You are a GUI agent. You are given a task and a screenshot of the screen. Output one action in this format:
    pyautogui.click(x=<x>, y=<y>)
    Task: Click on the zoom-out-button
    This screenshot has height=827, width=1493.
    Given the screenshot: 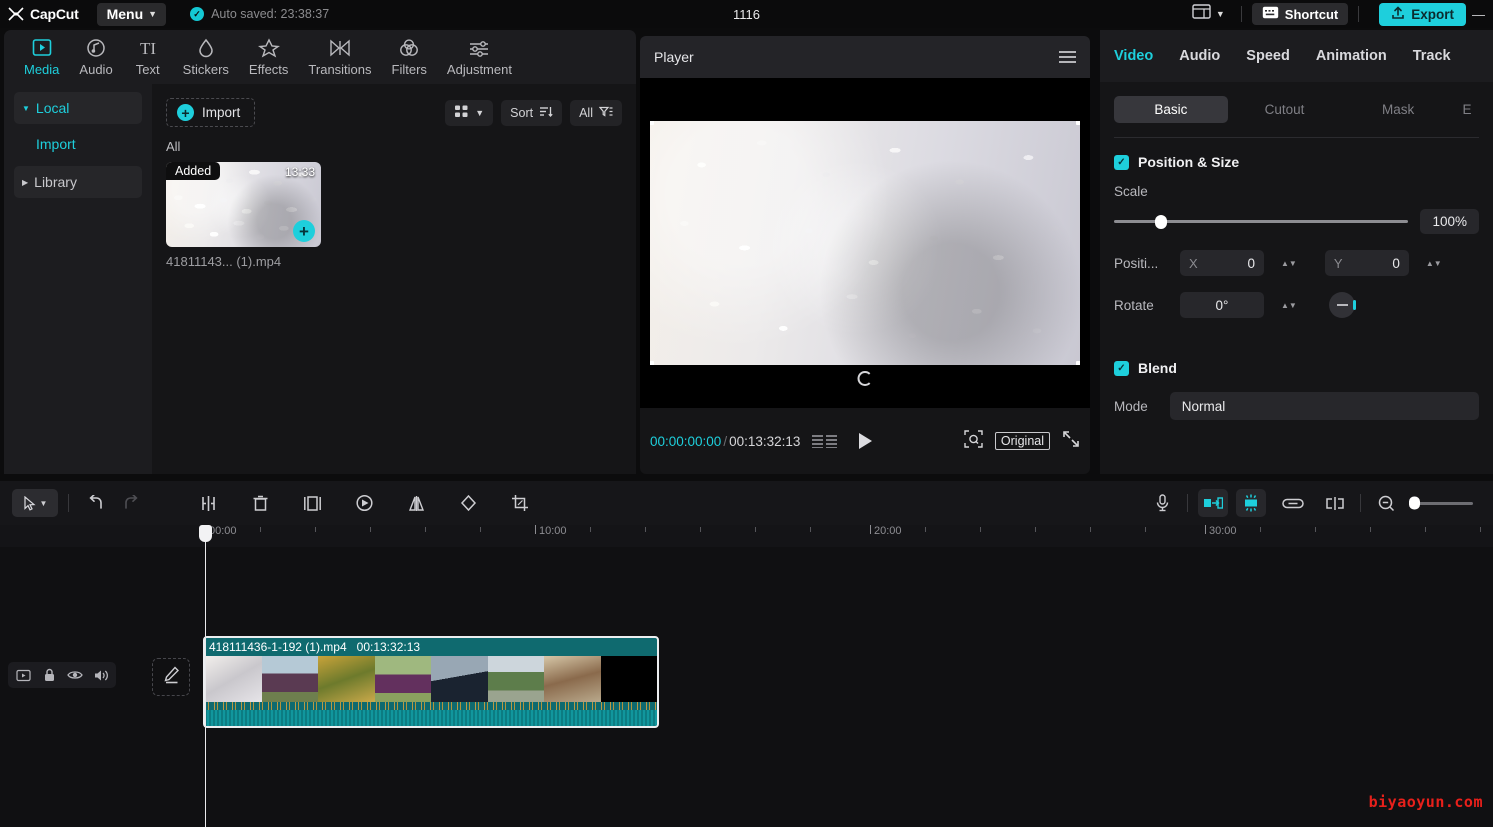 What is the action you would take?
    pyautogui.click(x=1386, y=503)
    